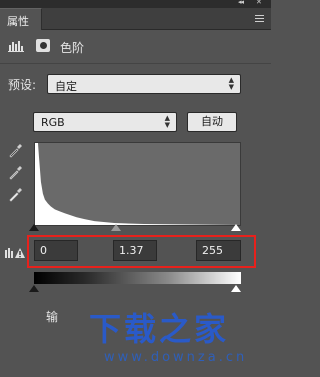 The width and height of the screenshot is (320, 377). What do you see at coordinates (135, 4) in the screenshot?
I see `panel-topbar: ◂◂ ✕` at bounding box center [135, 4].